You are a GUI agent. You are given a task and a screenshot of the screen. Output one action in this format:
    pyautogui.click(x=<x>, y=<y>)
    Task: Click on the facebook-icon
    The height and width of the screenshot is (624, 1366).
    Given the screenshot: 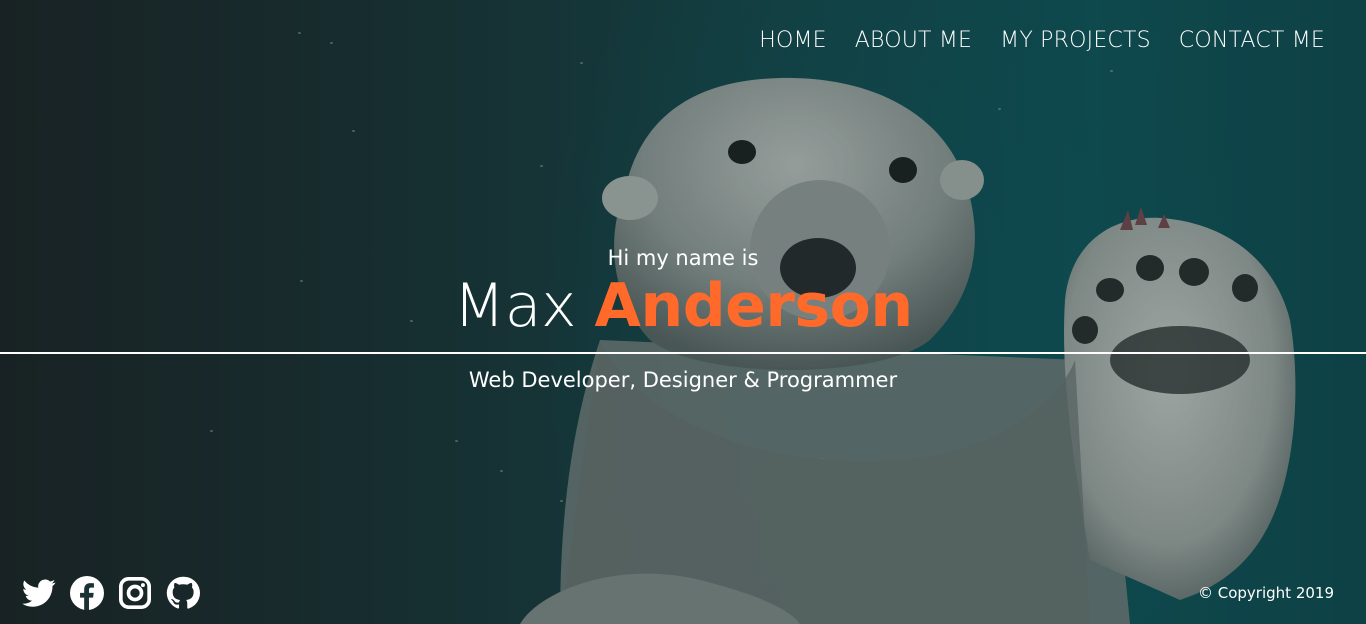 What is the action you would take?
    pyautogui.click(x=87, y=593)
    